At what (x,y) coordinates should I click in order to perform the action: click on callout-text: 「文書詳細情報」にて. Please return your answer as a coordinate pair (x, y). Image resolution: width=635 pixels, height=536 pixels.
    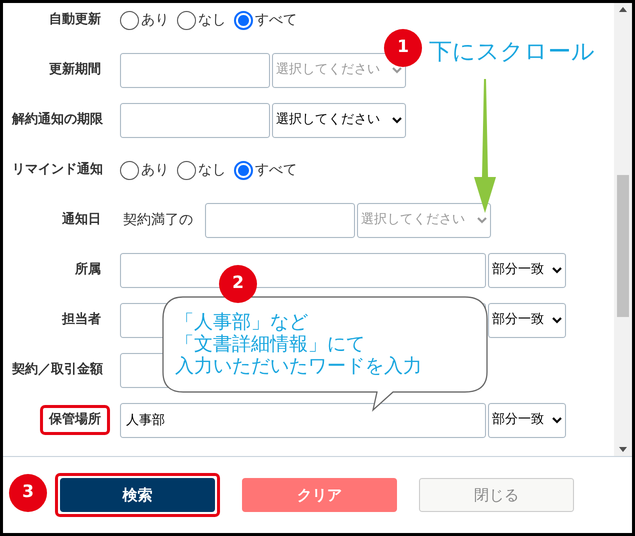
    Looking at the image, I should click on (270, 344).